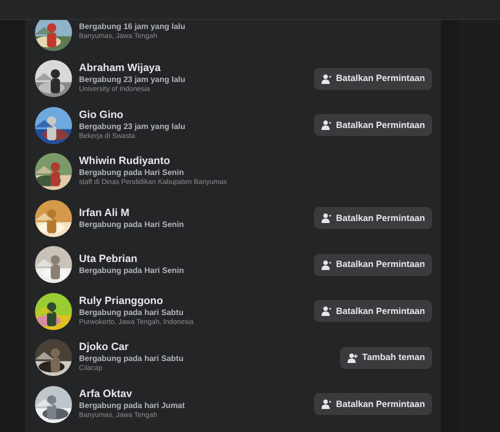 The width and height of the screenshot is (500, 432). What do you see at coordinates (255, 161) in the screenshot?
I see `person-name: Whiwin Rudiyanto` at bounding box center [255, 161].